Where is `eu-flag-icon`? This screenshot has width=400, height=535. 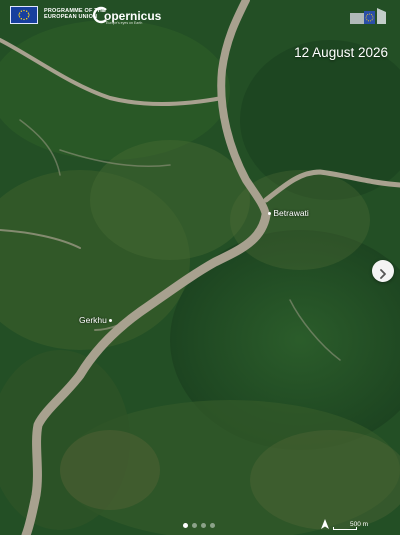 eu-flag-icon is located at coordinates (24, 15).